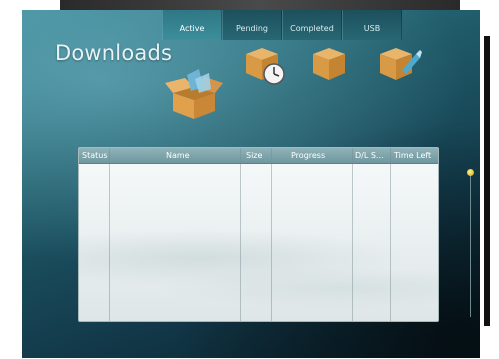 The width and height of the screenshot is (499, 359). Describe the element at coordinates (400, 62) in the screenshot. I see `box-usb-icon` at that location.